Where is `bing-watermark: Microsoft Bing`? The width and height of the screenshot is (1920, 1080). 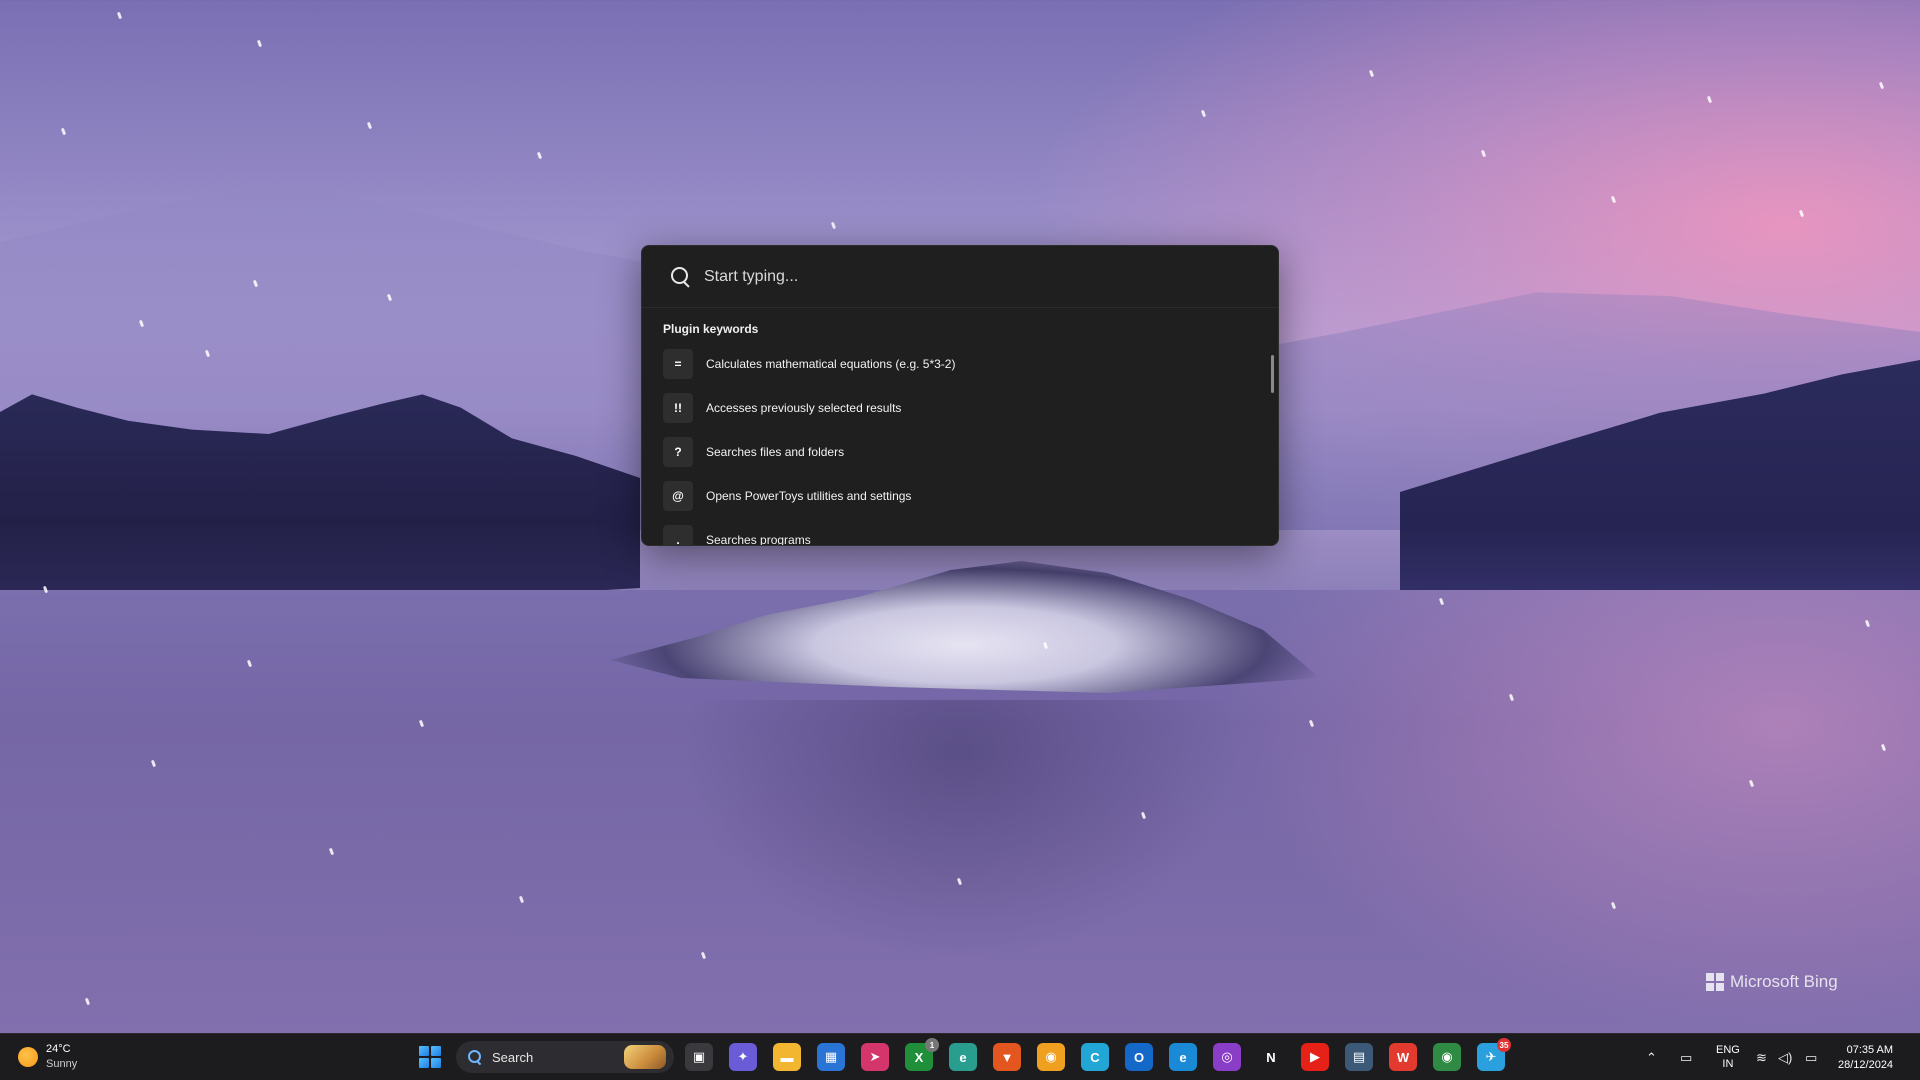 bing-watermark: Microsoft Bing is located at coordinates (1772, 982).